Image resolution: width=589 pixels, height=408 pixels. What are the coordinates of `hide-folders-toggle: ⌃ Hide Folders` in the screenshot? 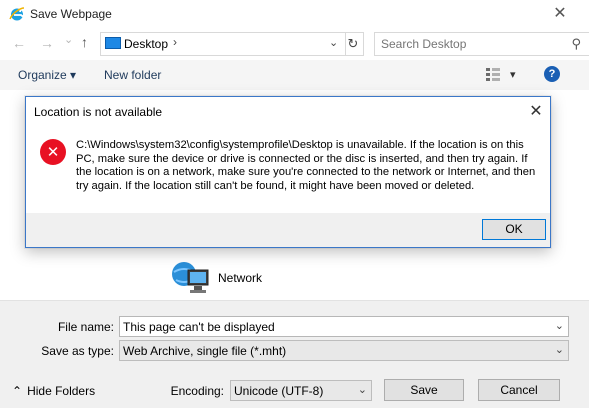 It's located at (53, 391).